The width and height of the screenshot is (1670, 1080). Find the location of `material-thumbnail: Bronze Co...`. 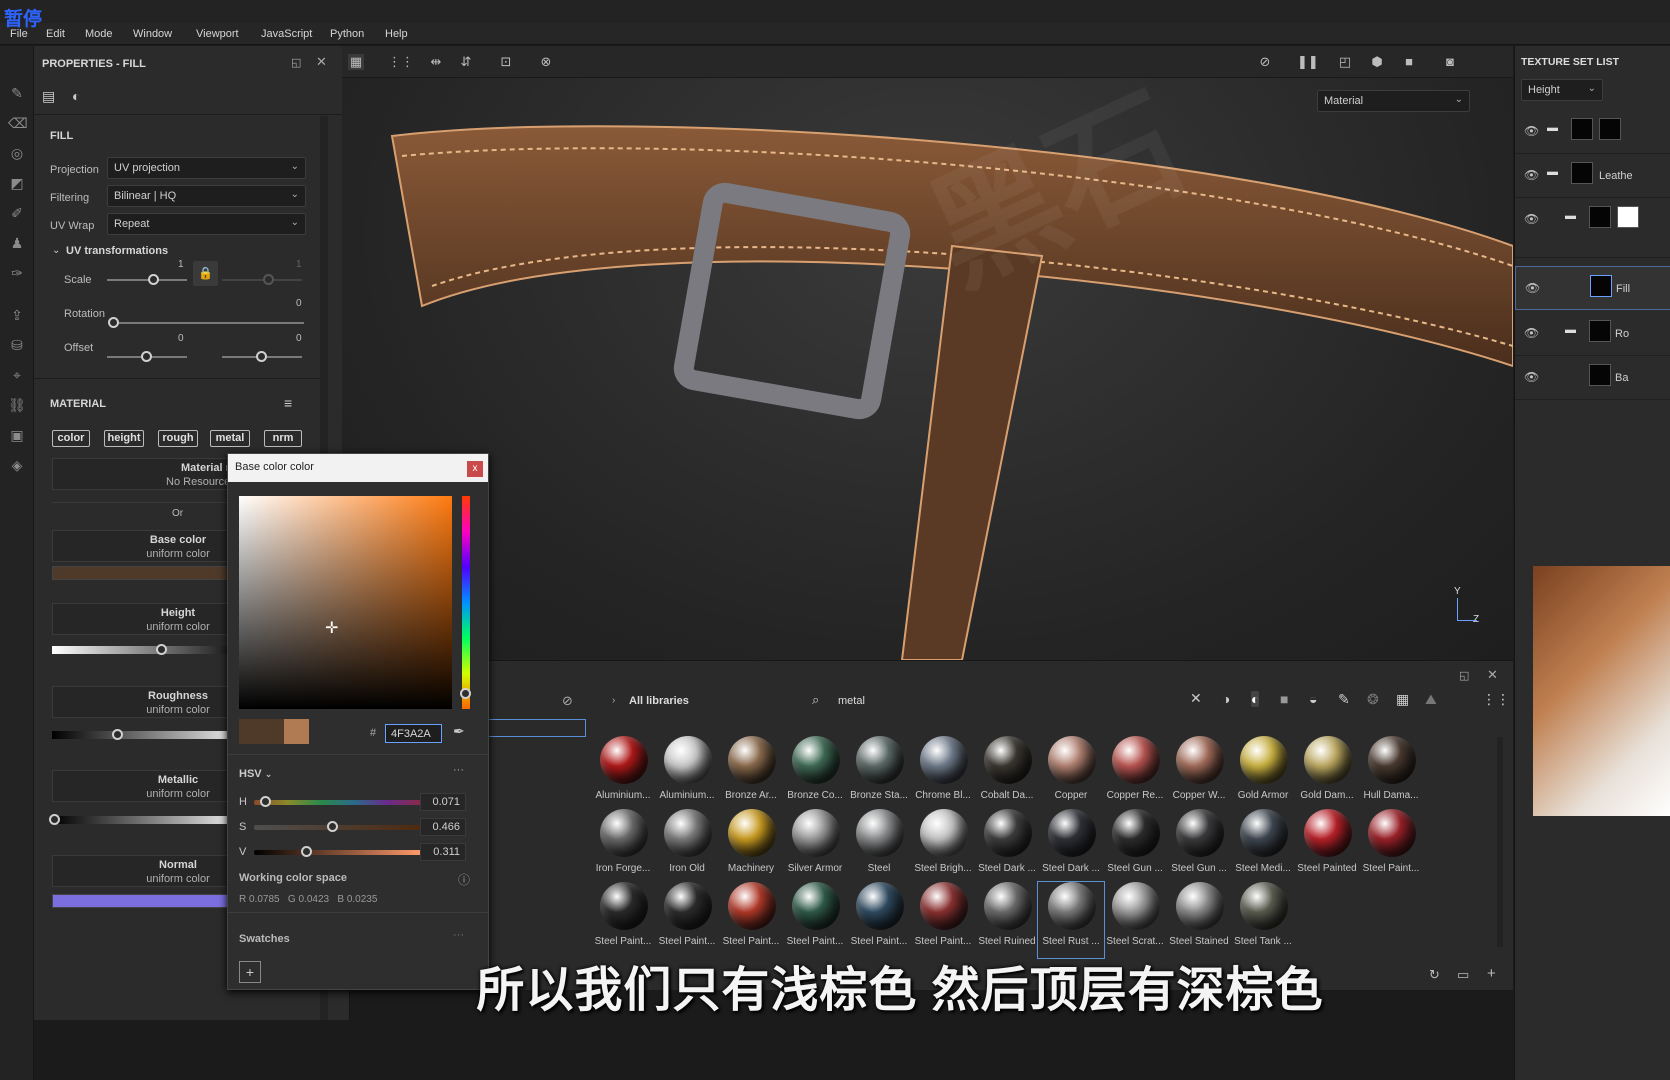

material-thumbnail: Bronze Co... is located at coordinates (815, 774).